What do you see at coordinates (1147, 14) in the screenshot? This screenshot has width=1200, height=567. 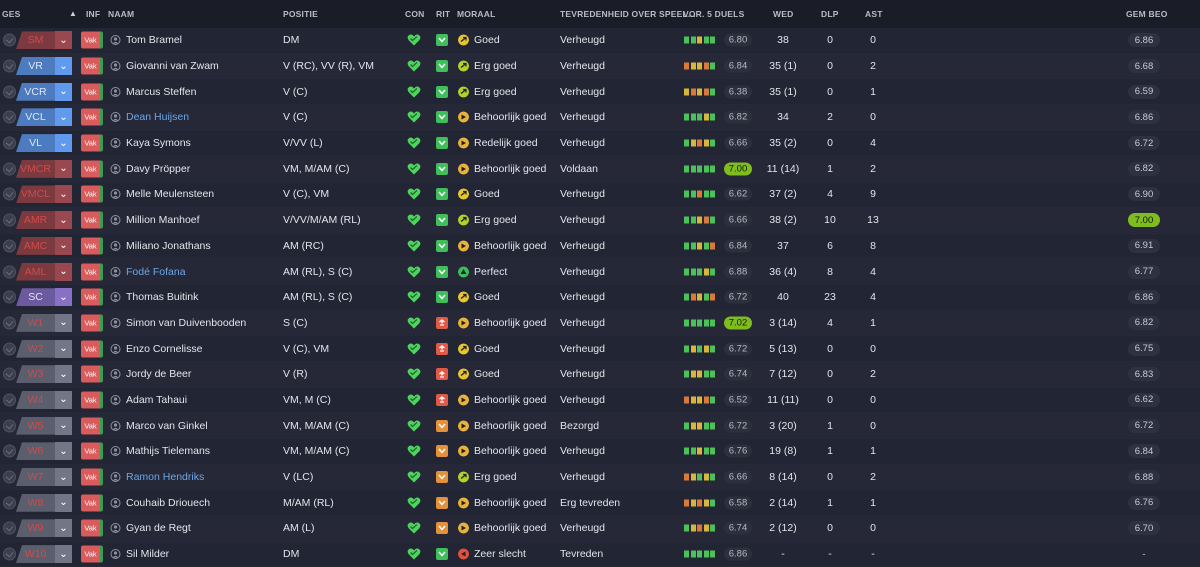 I see `col-header-gem-beo: GEM BEO` at bounding box center [1147, 14].